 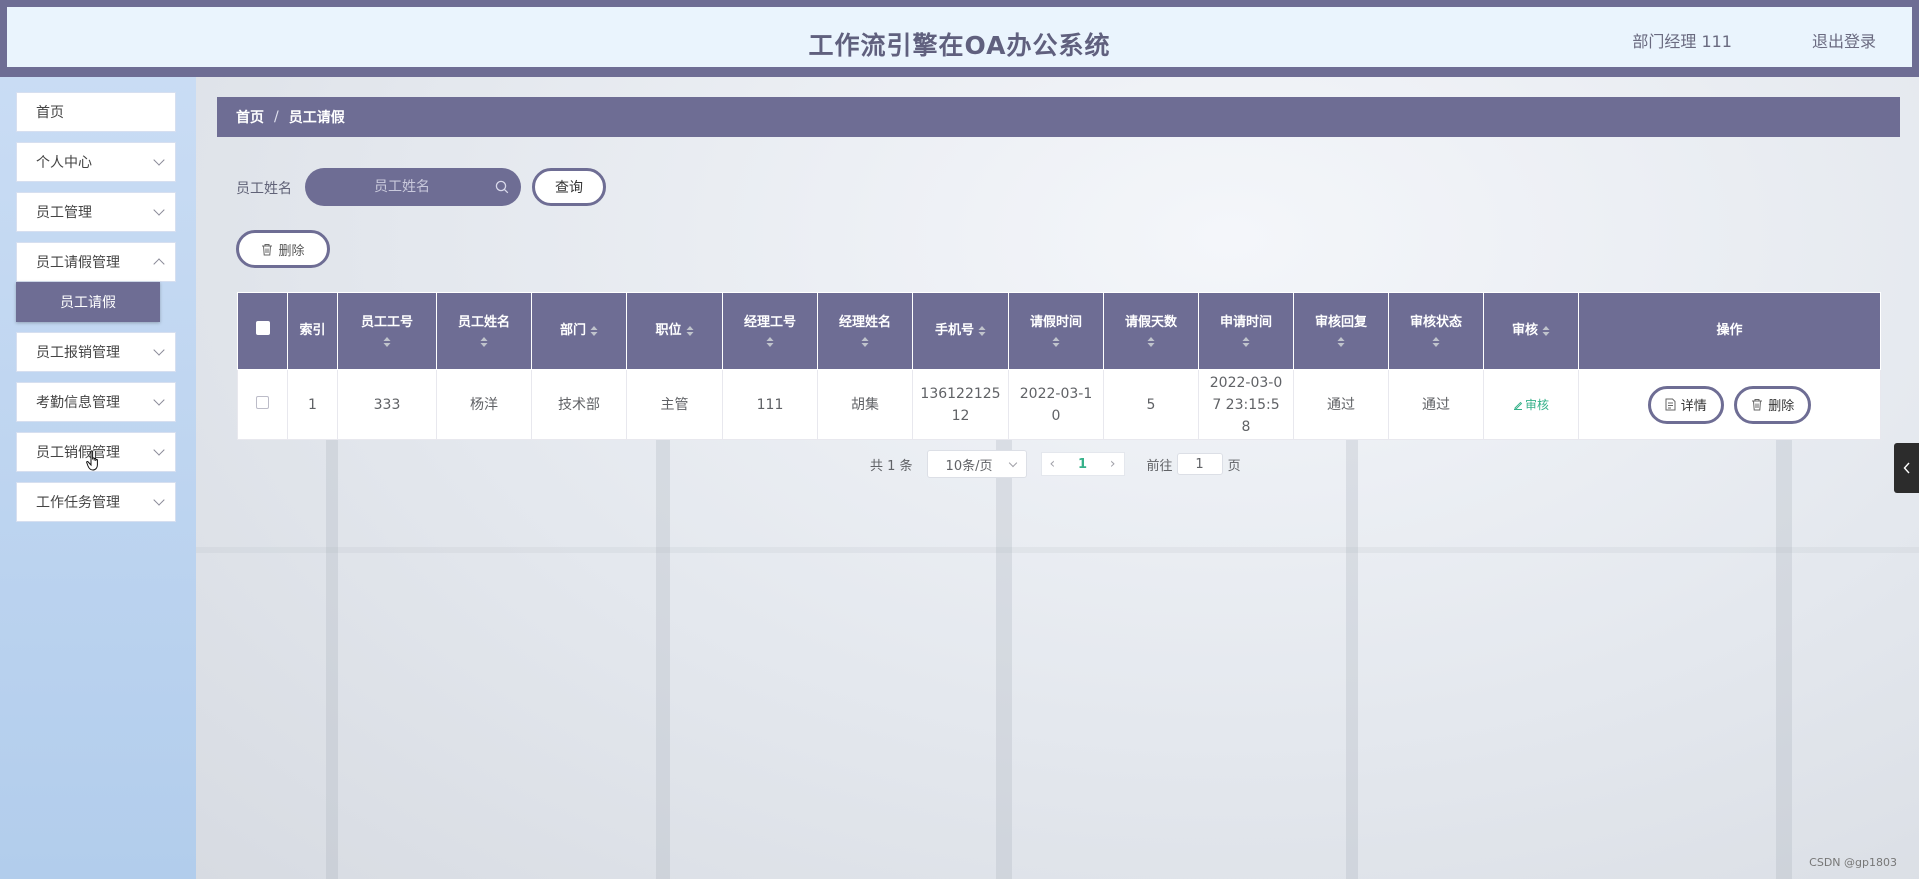 What do you see at coordinates (1245, 322) in the screenshot?
I see `column-label: 申请时间` at bounding box center [1245, 322].